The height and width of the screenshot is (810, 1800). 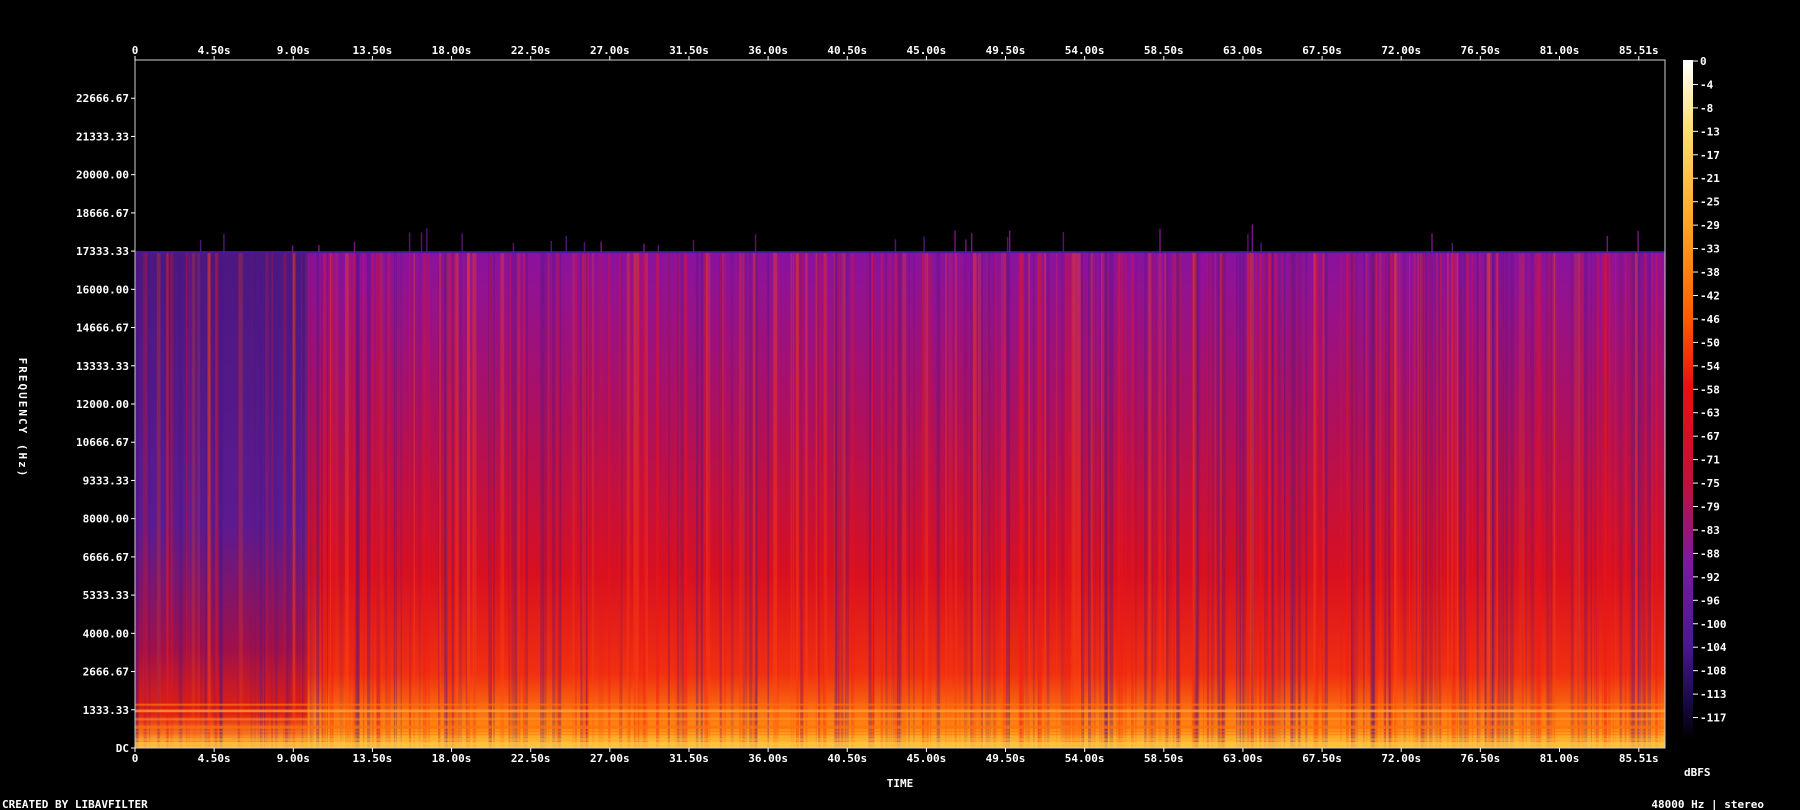 What do you see at coordinates (1710, 225) in the screenshot?
I see `colorbar-tick-label: -29` at bounding box center [1710, 225].